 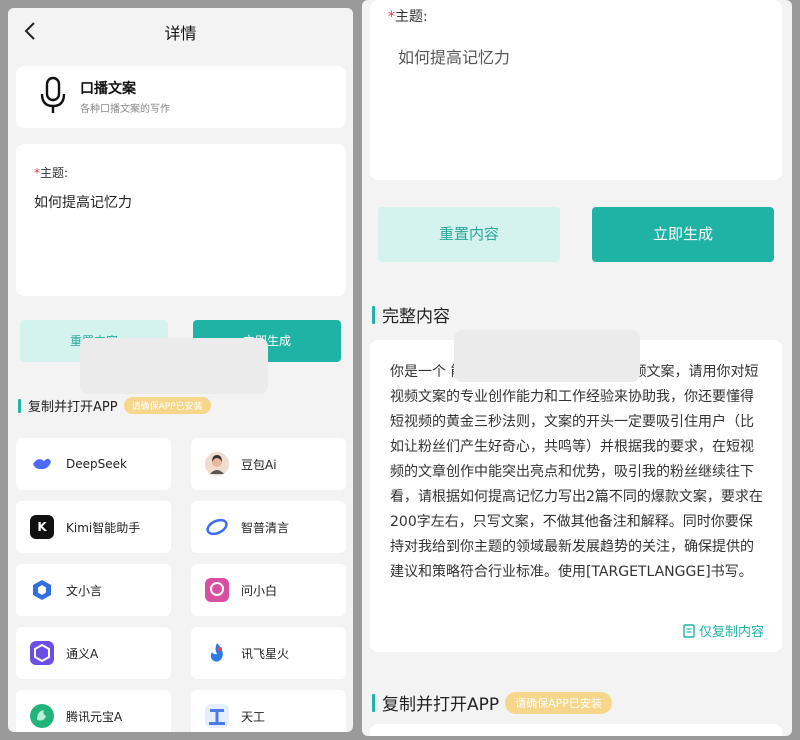 I want to click on app-doubao: 豆包Ai, so click(x=268, y=464).